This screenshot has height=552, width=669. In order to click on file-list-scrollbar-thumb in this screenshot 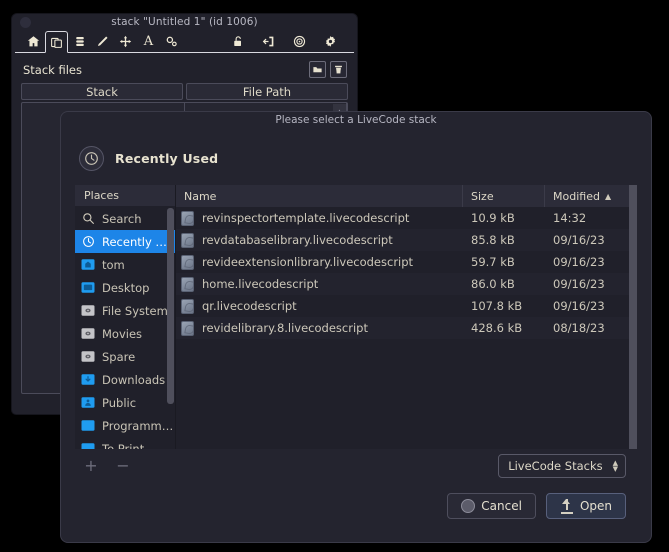, I will do `click(633, 317)`.